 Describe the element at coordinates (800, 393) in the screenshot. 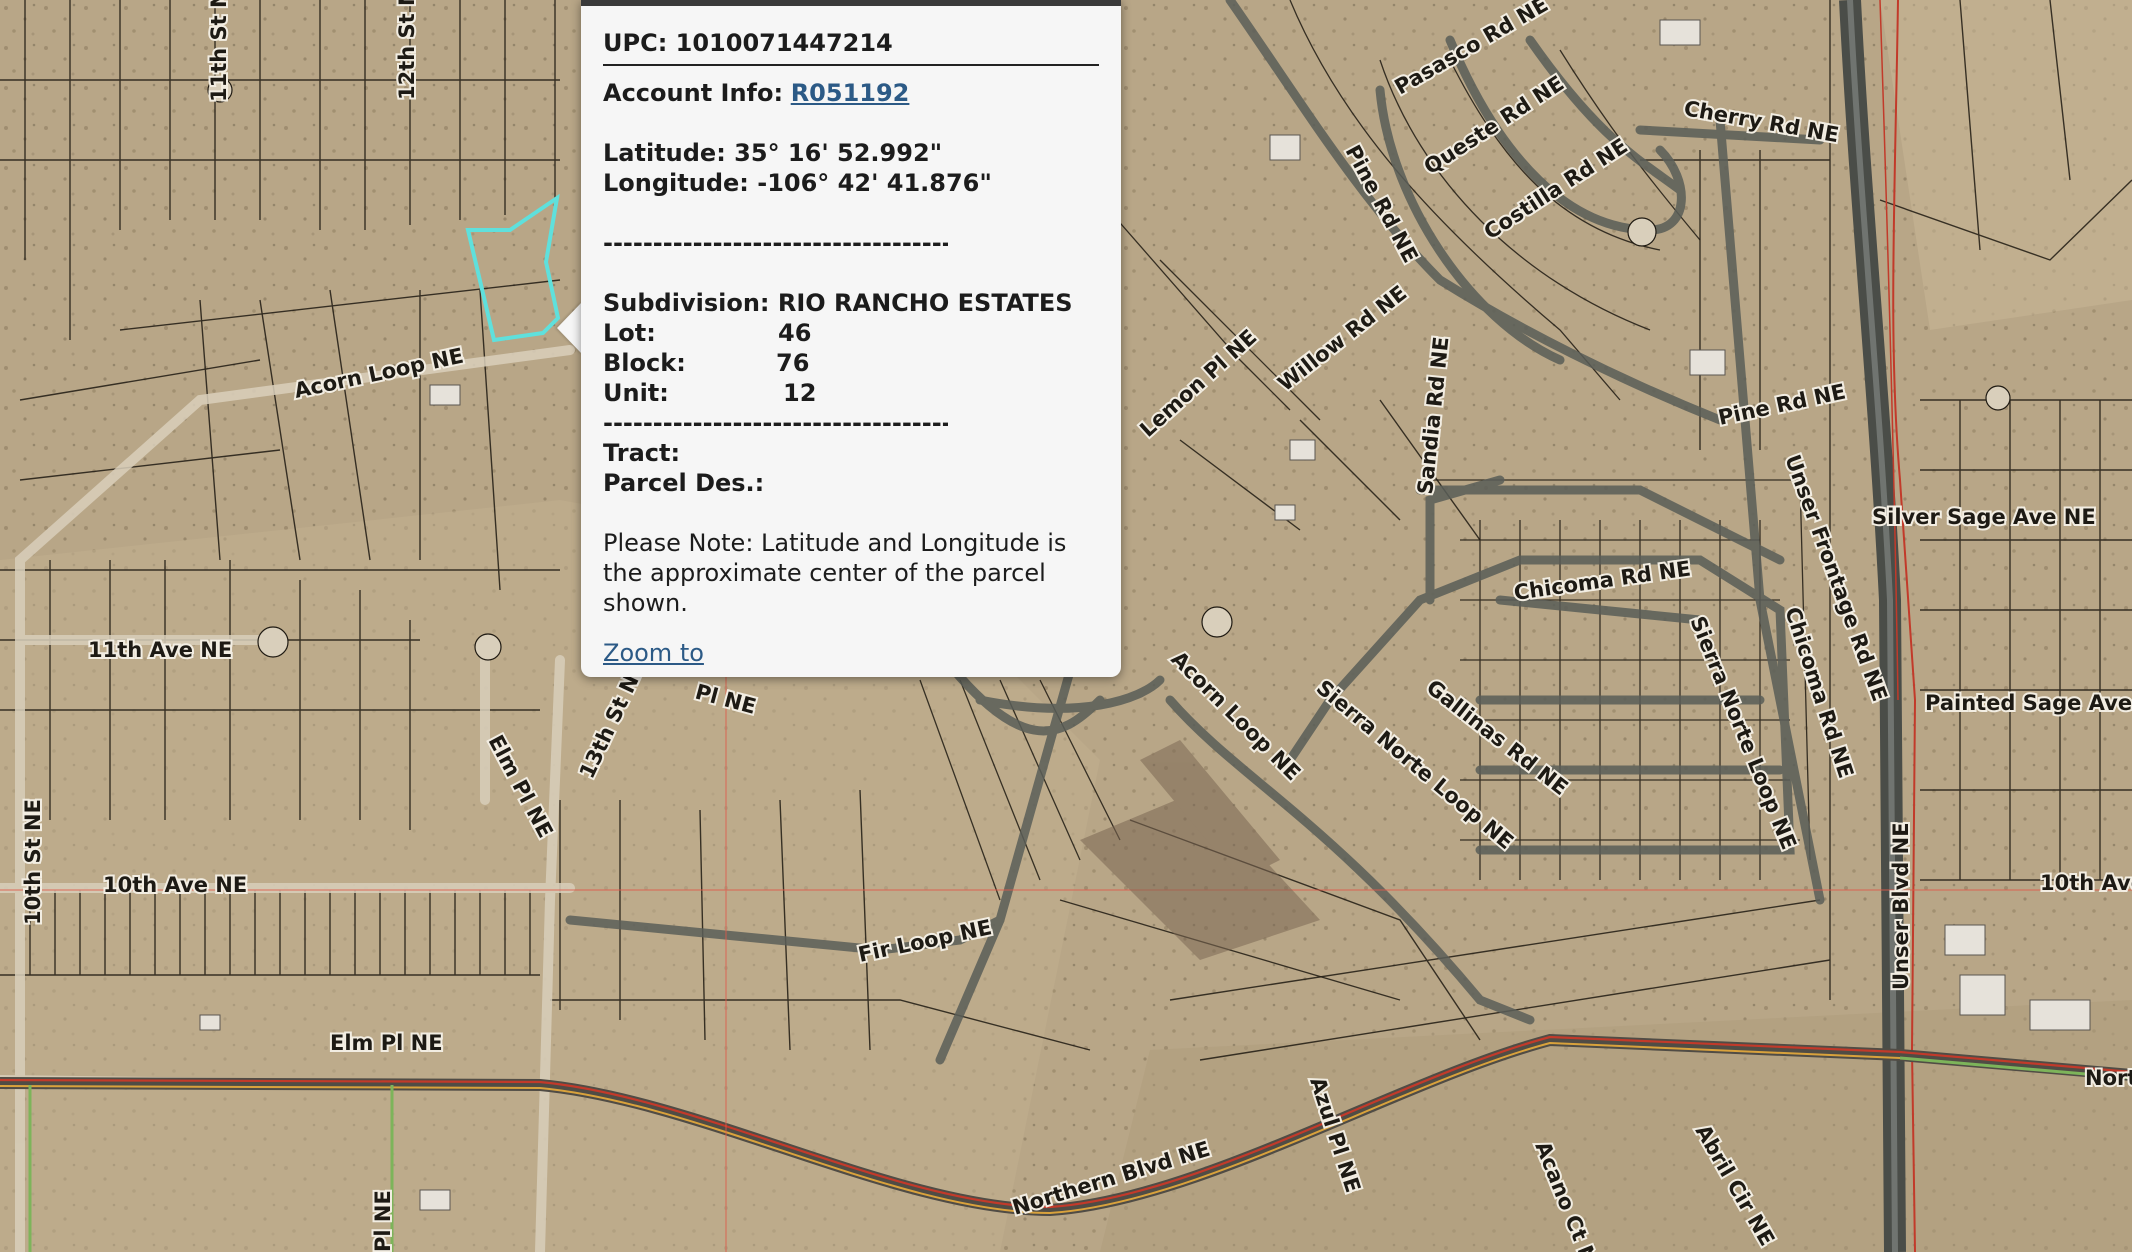

I see `unit-value: 12` at that location.